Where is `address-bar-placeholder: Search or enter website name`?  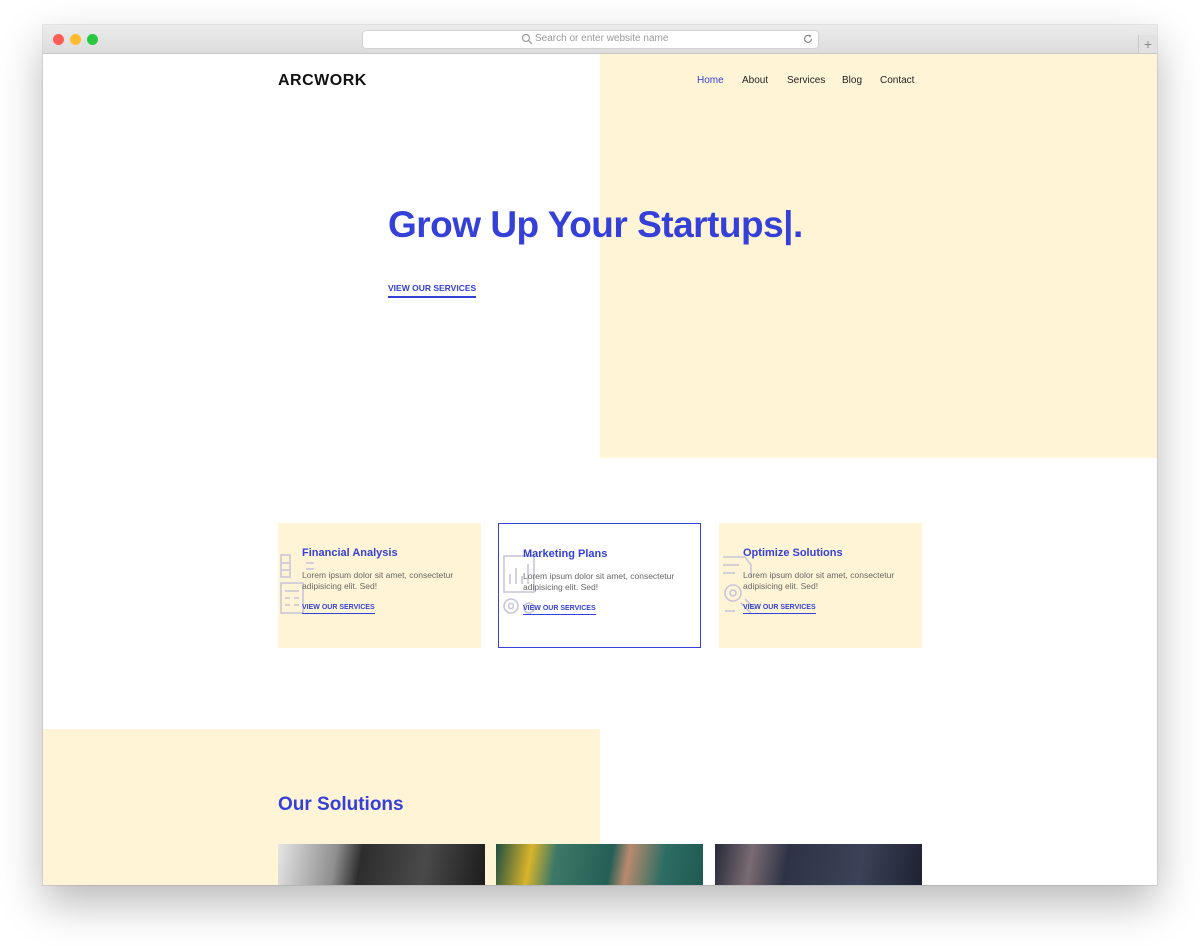
address-bar-placeholder: Search or enter website name is located at coordinates (602, 38).